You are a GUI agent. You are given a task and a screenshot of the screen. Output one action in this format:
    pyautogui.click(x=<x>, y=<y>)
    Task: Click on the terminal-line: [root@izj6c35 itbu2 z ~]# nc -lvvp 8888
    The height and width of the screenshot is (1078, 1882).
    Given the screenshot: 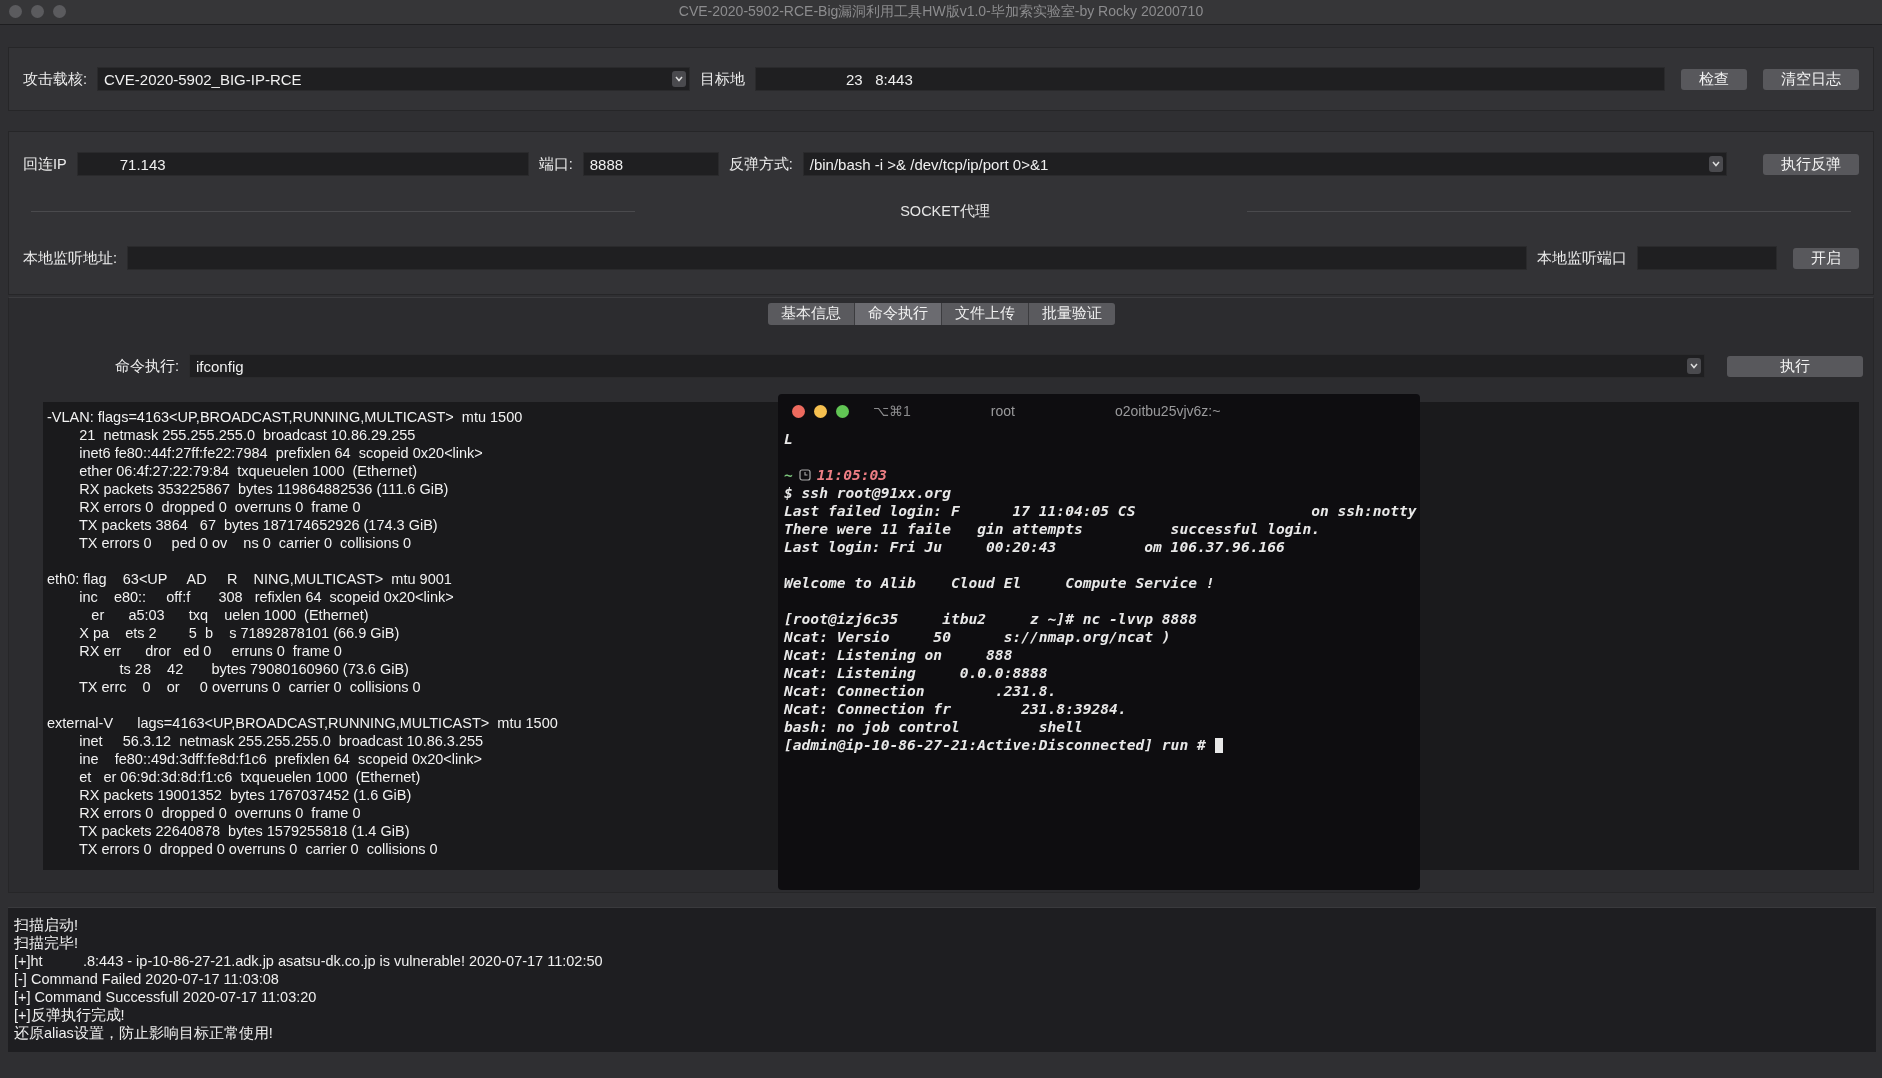 What is the action you would take?
    pyautogui.click(x=991, y=619)
    